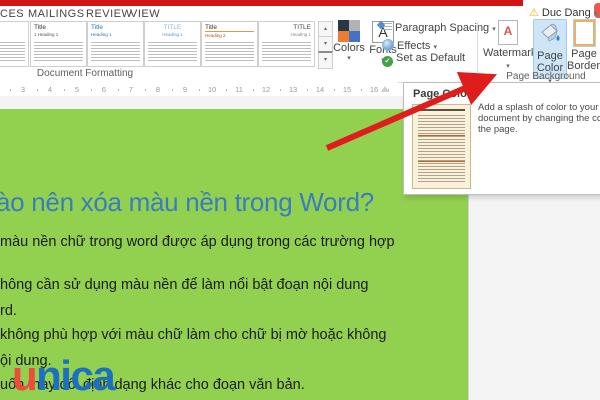 This screenshot has width=600, height=400. Describe the element at coordinates (546, 76) in the screenshot. I see `group-label-page-background: Page Background` at that location.